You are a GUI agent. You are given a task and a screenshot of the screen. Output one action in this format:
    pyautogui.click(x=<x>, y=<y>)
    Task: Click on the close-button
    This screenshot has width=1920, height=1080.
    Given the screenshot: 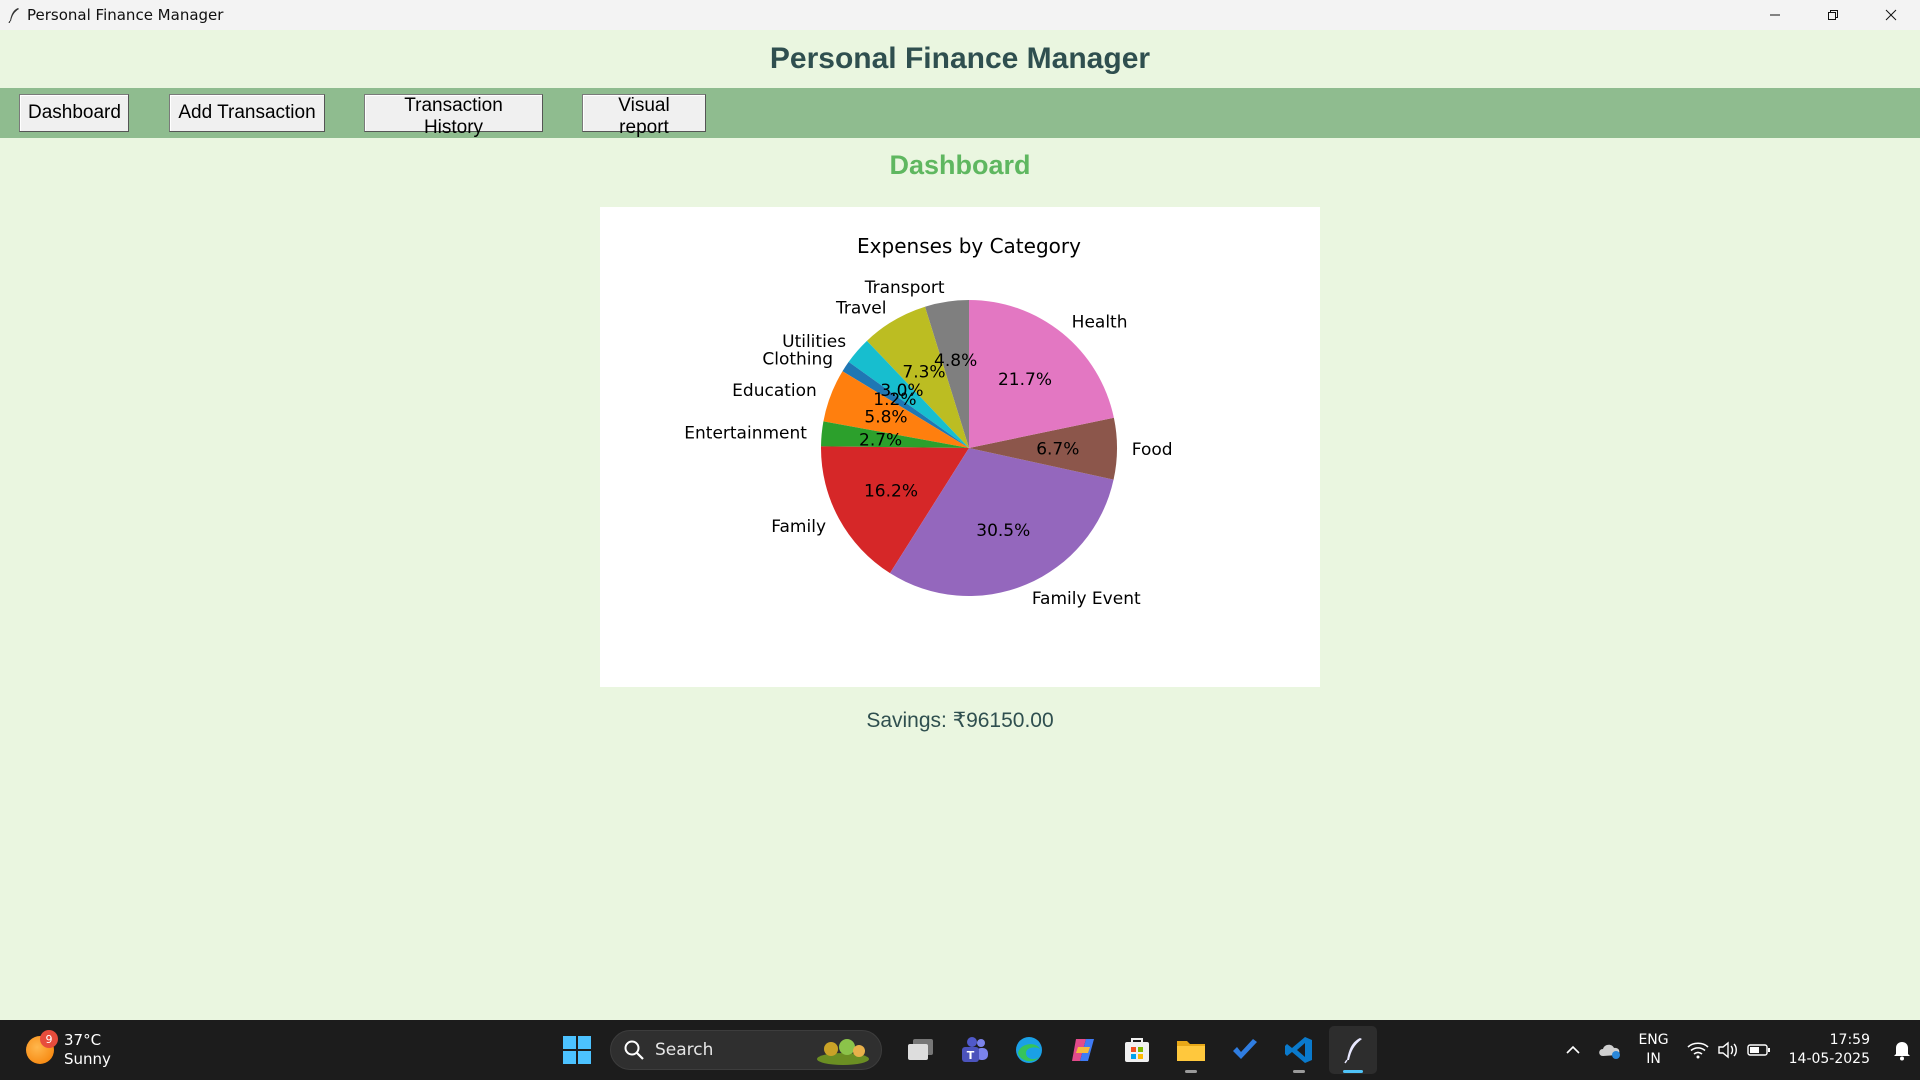 What is the action you would take?
    pyautogui.click(x=1891, y=15)
    